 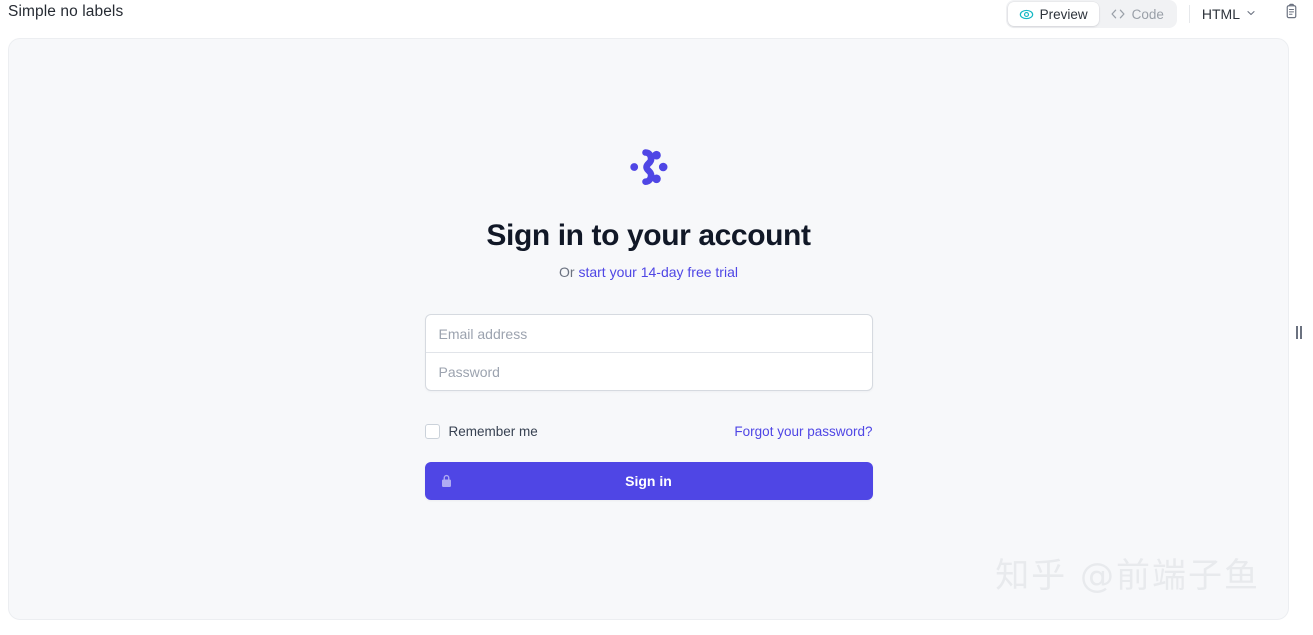 I want to click on sign-in-button: Sign in, so click(x=648, y=481).